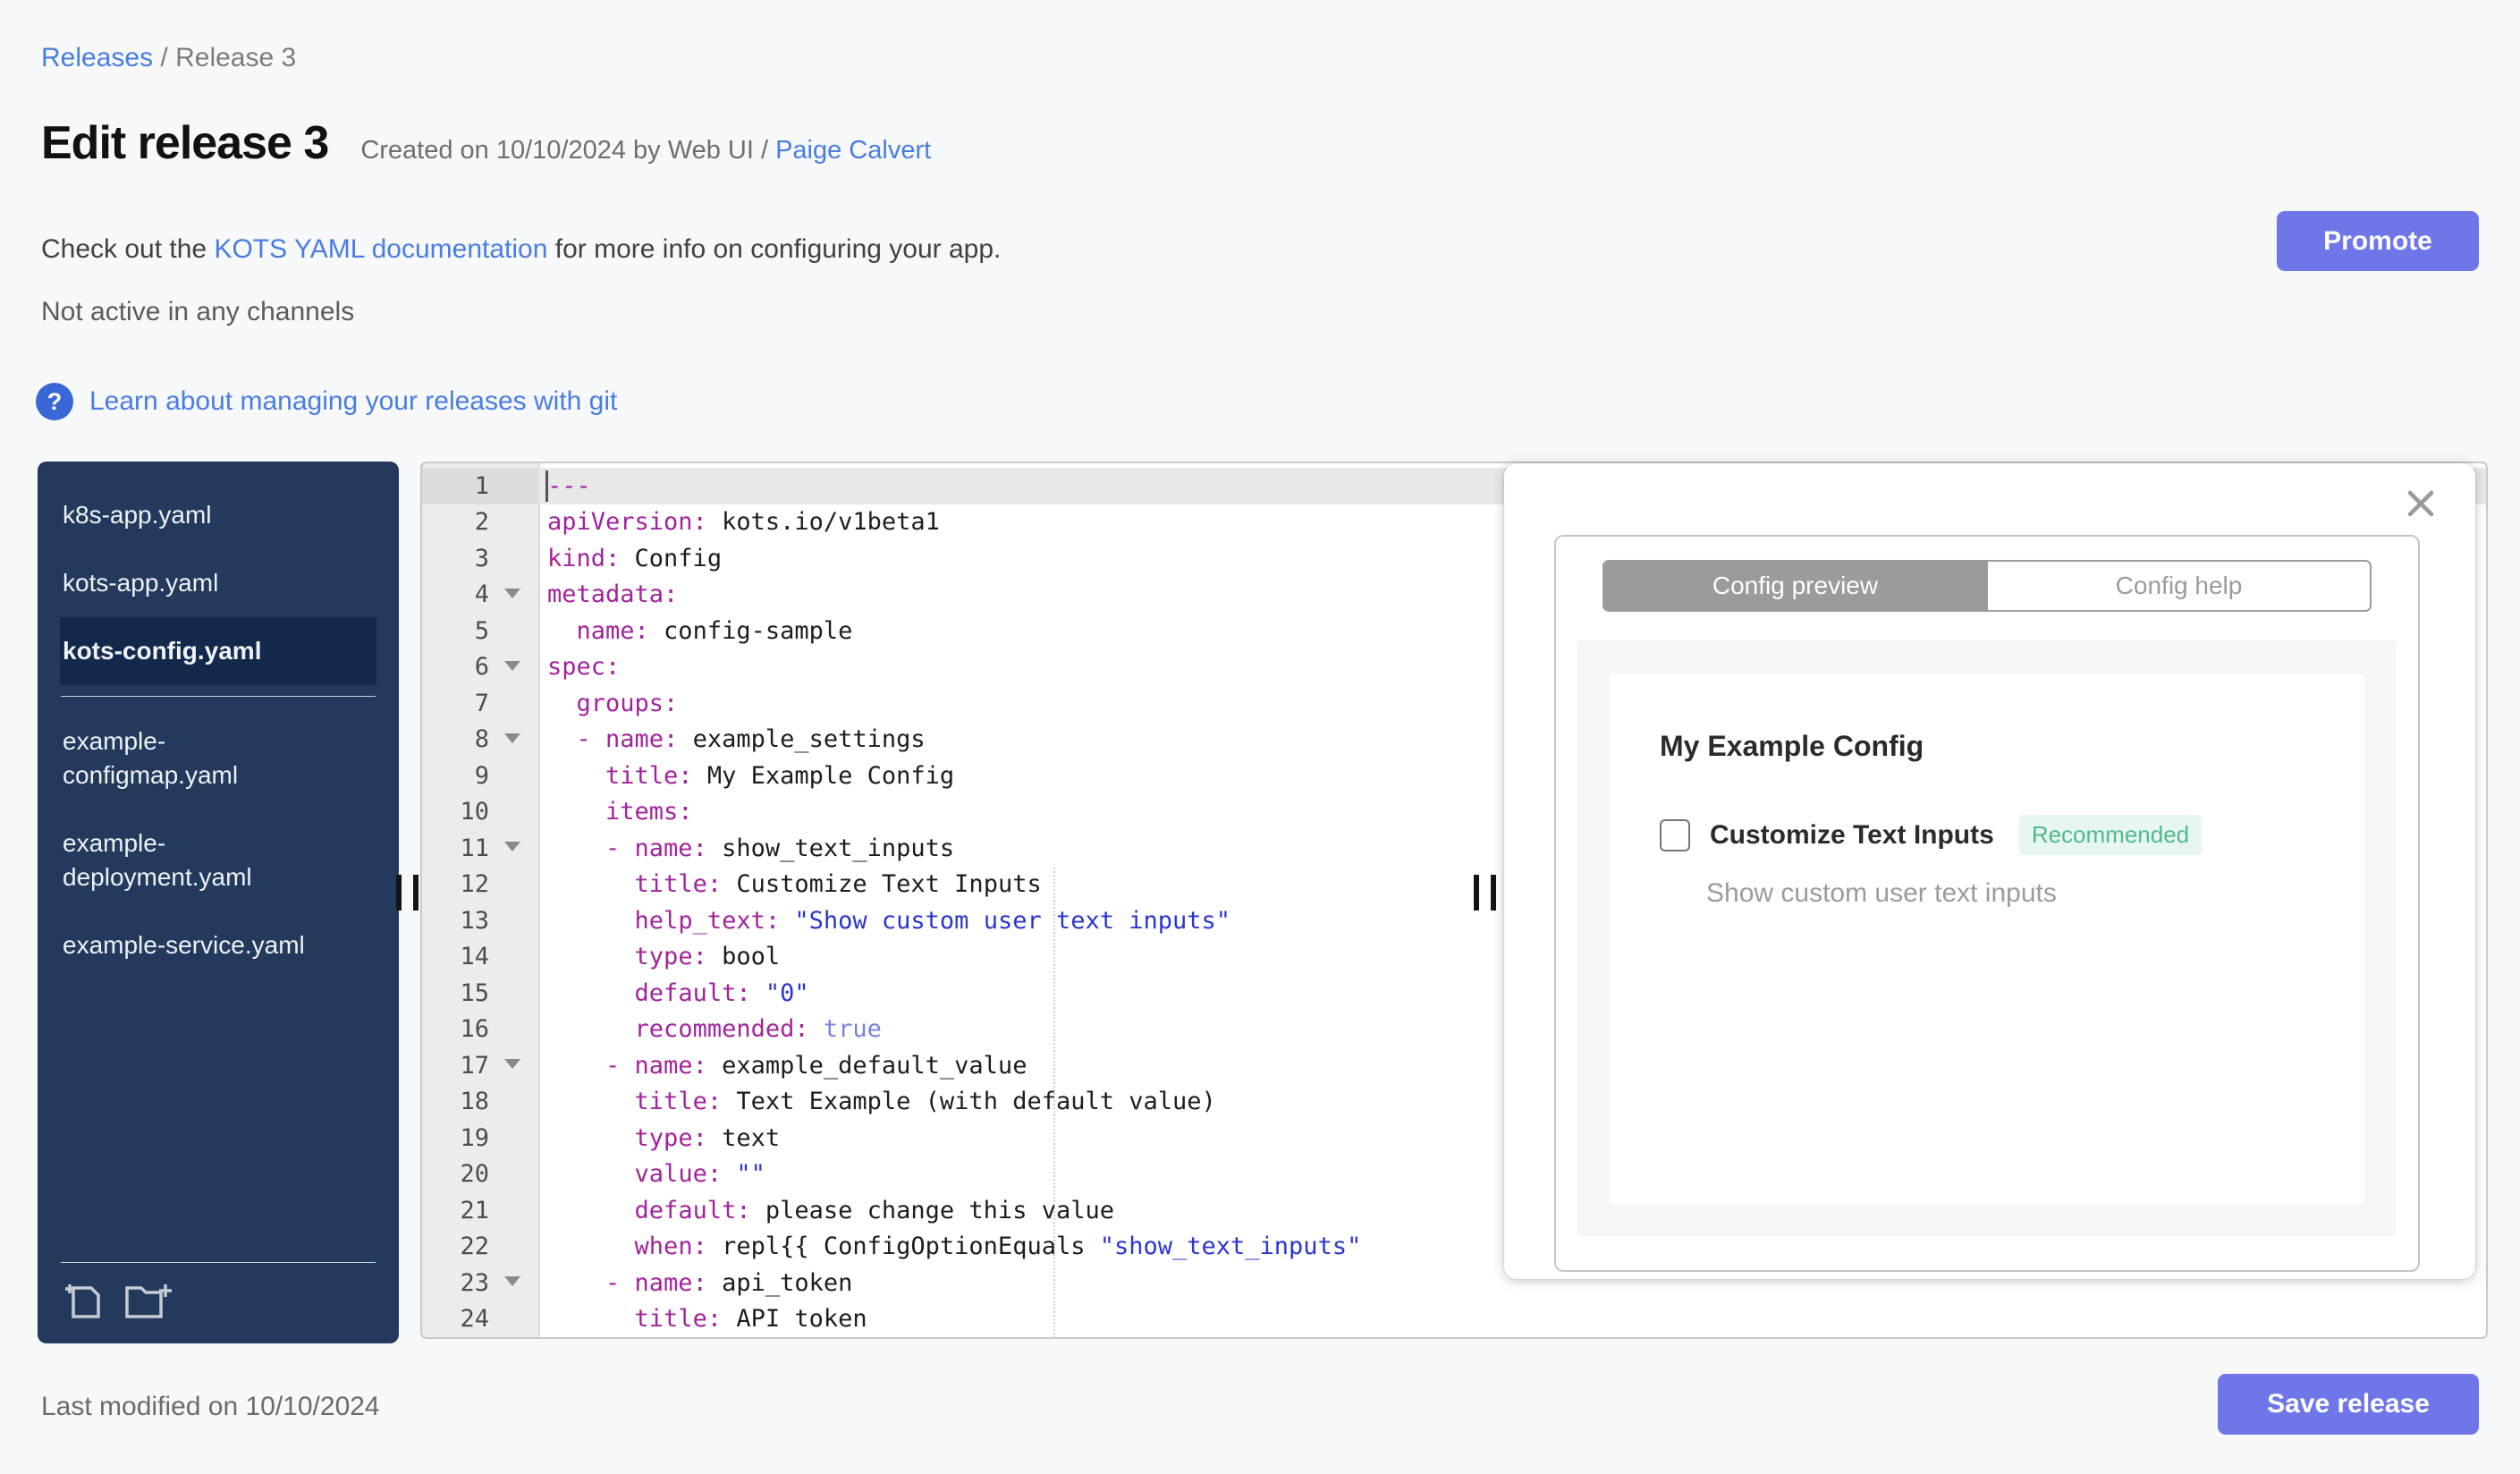 This screenshot has width=2520, height=1474. What do you see at coordinates (480, 703) in the screenshot?
I see `line-number-7: 7` at bounding box center [480, 703].